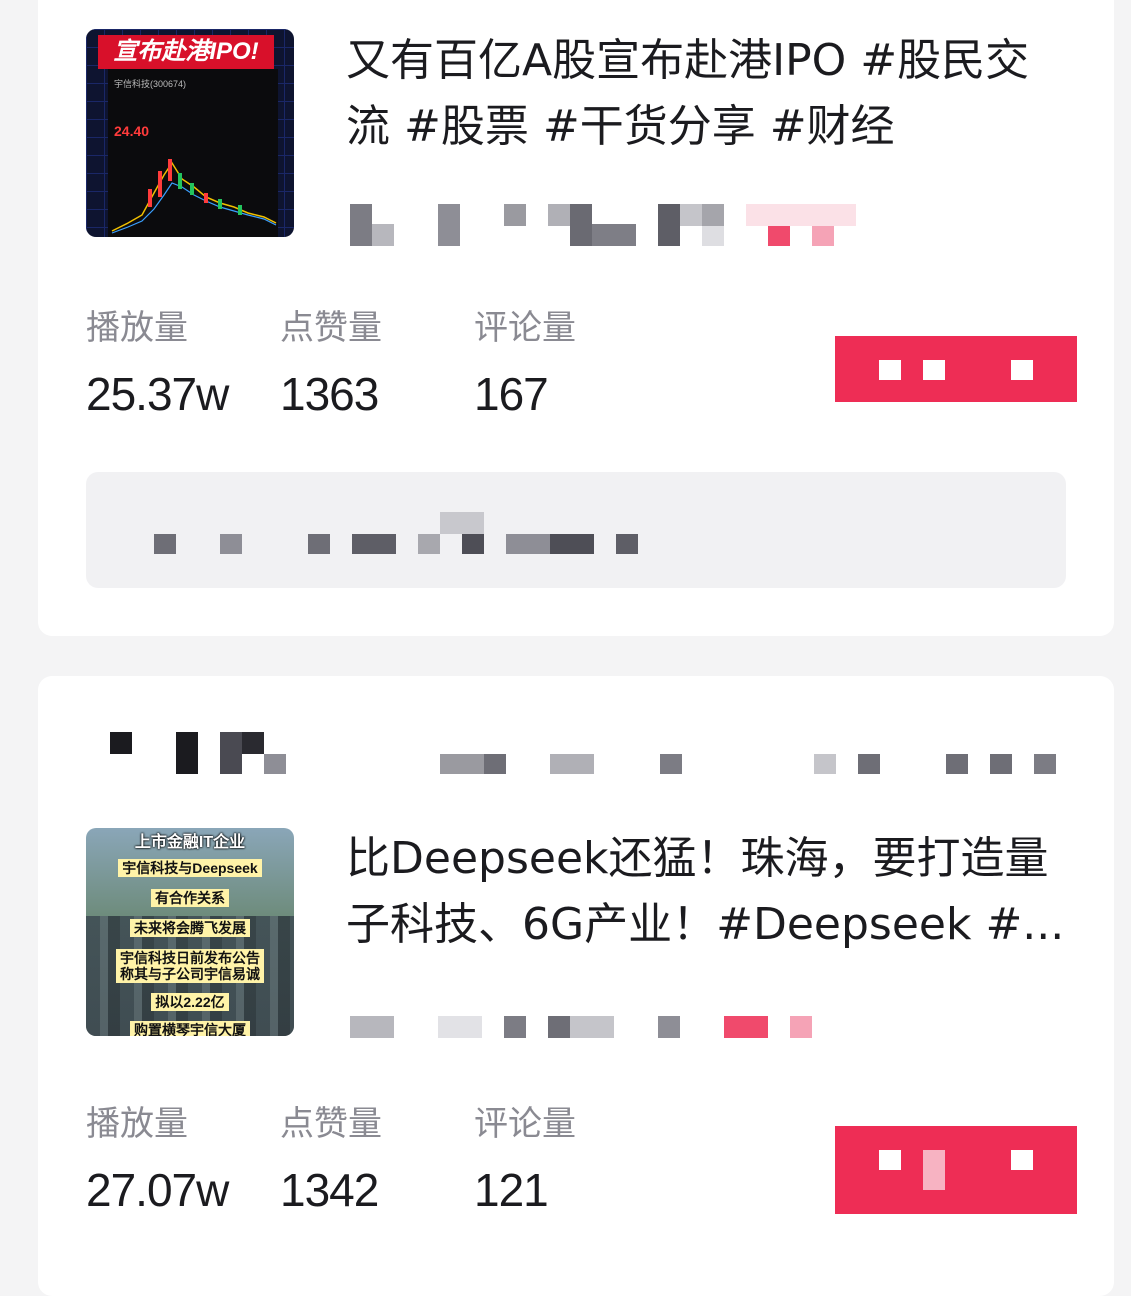  What do you see at coordinates (329, 394) in the screenshot?
I see `stat-likes-value: 1363` at bounding box center [329, 394].